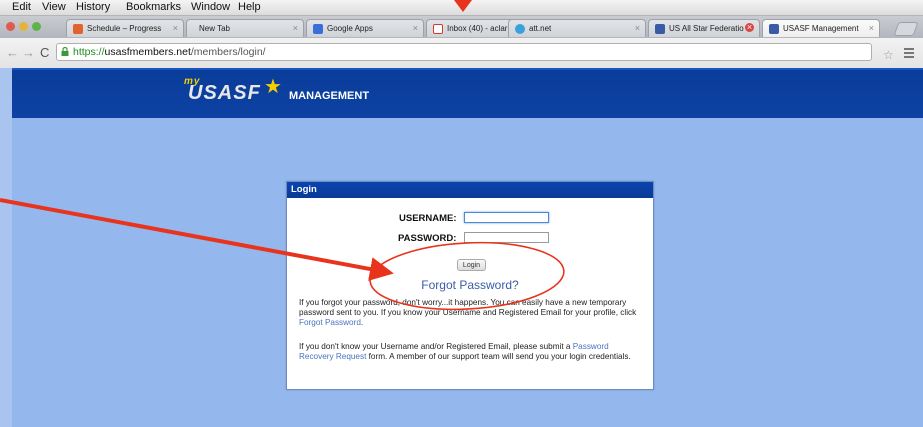  What do you see at coordinates (192, 81) in the screenshot?
I see `logo-my: my` at bounding box center [192, 81].